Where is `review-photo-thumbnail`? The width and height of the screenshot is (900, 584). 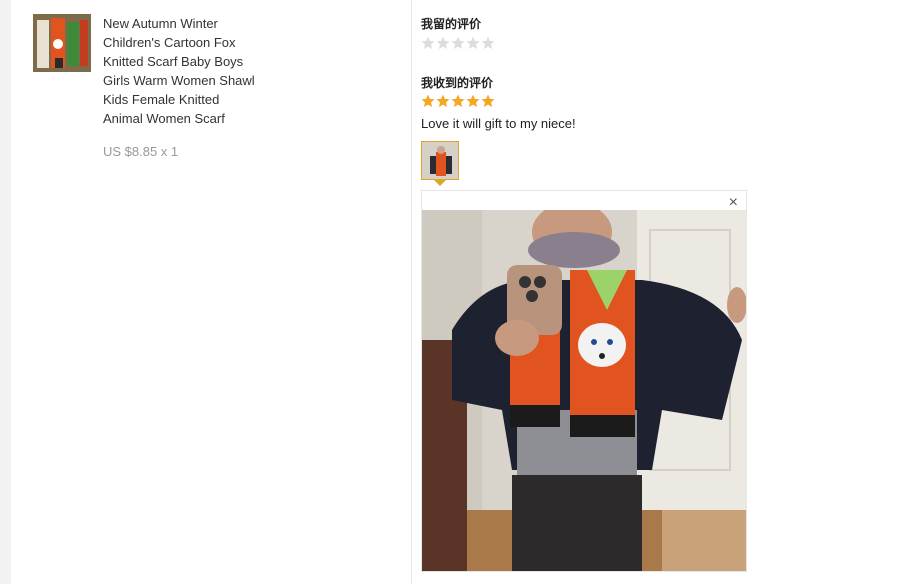 review-photo-thumbnail is located at coordinates (440, 160).